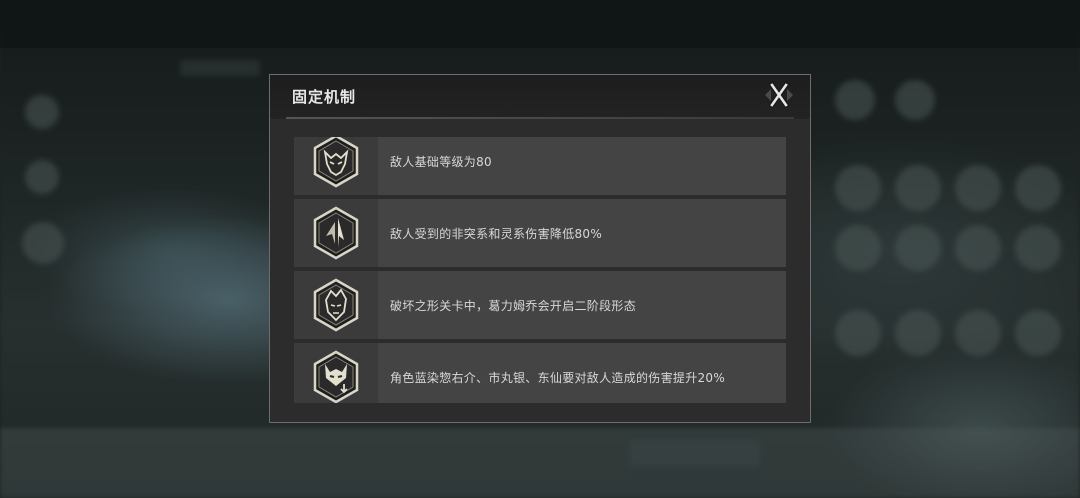 The width and height of the screenshot is (1080, 498). Describe the element at coordinates (540, 97) in the screenshot. I see `dialog-header: 固定机制` at that location.